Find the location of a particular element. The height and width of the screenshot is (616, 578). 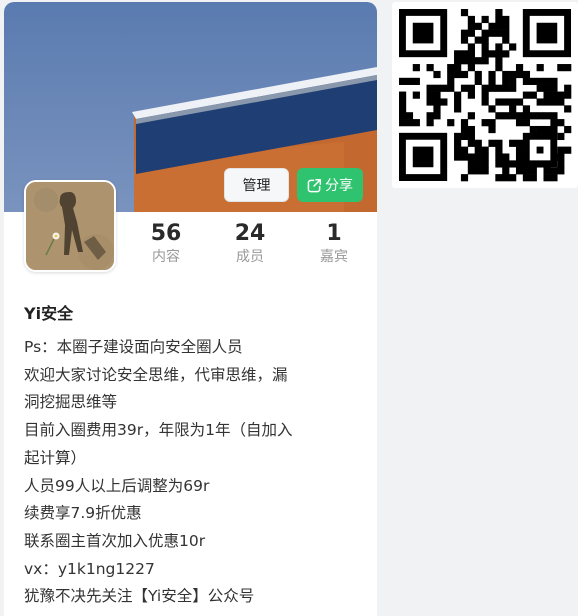

stat-guests: 1 嘉宾 is located at coordinates (334, 243).